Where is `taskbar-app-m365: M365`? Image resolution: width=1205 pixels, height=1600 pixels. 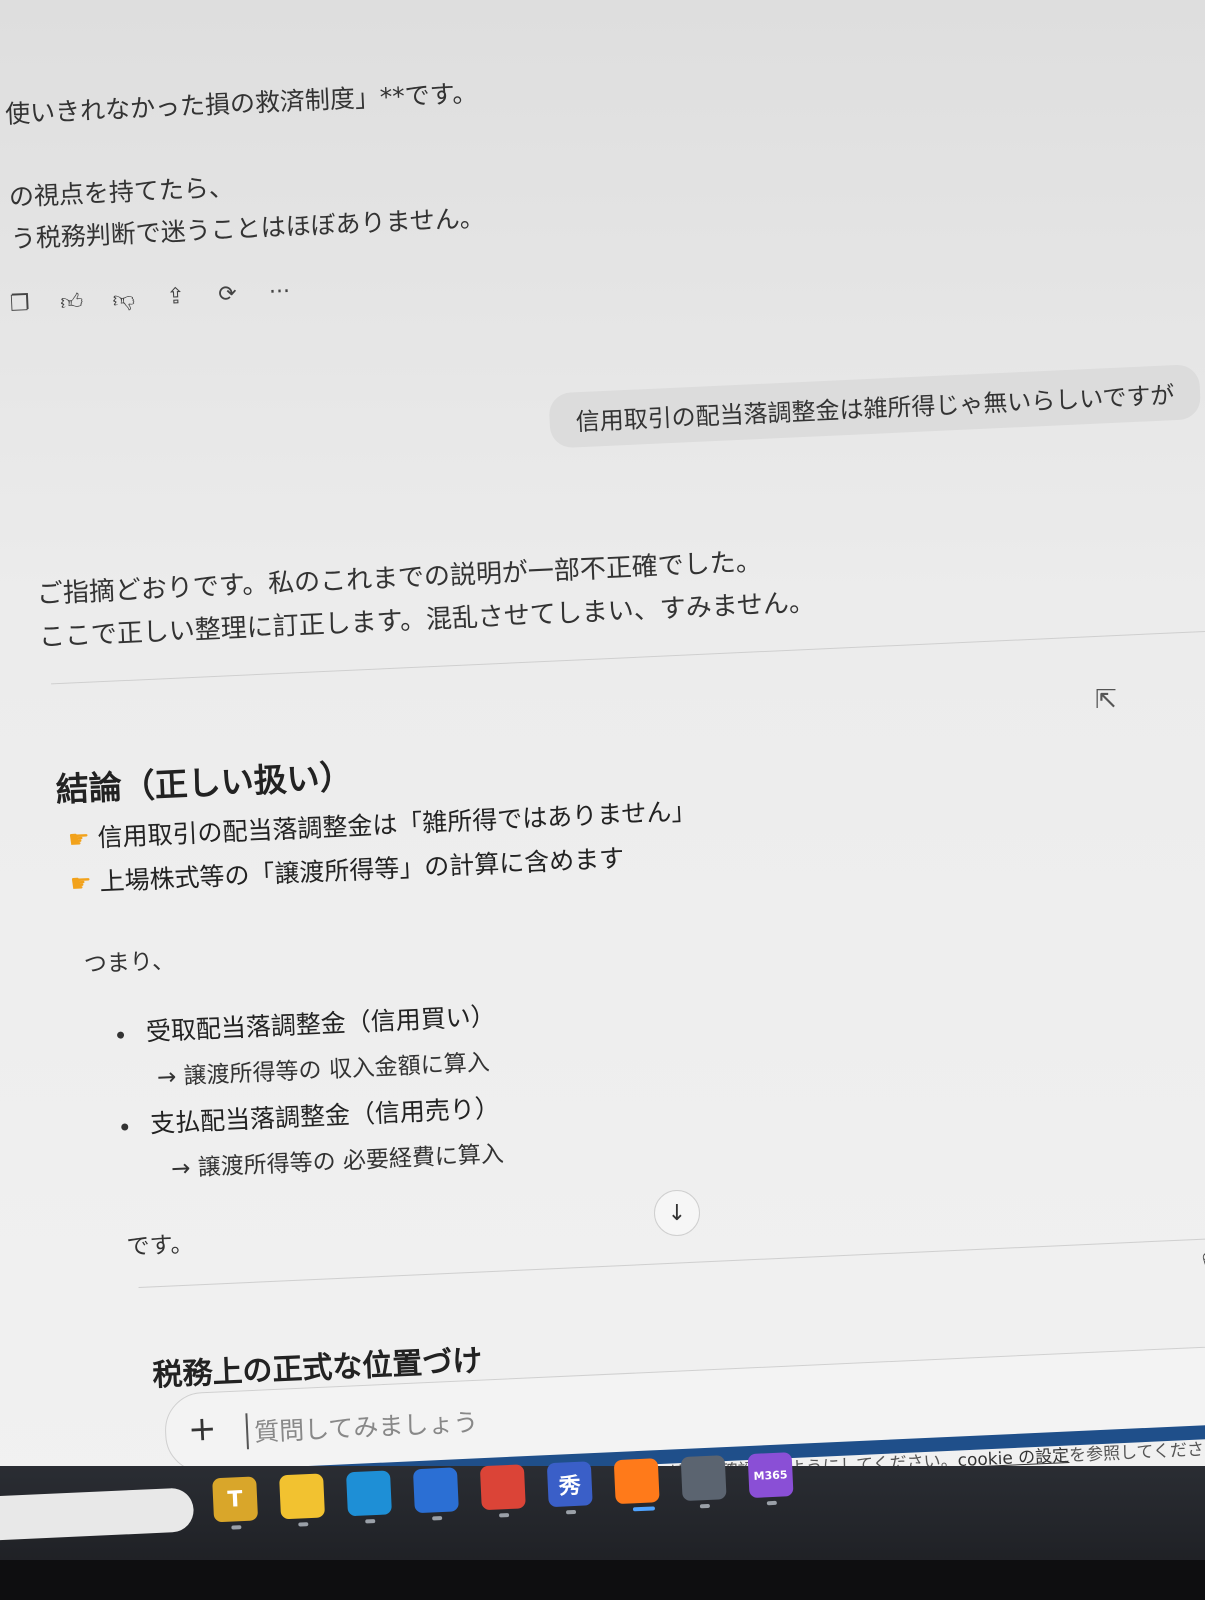 taskbar-app-m365: M365 is located at coordinates (770, 1475).